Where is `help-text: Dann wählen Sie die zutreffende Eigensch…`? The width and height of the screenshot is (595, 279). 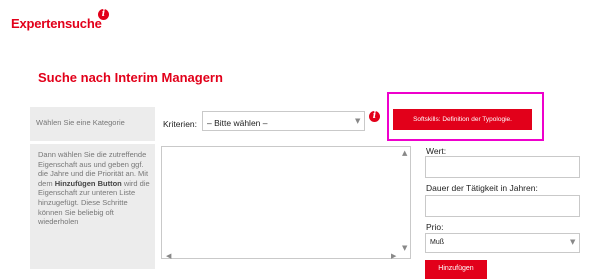
help-text: Dann wählen Sie die zutreffende Eigensch… is located at coordinates (94, 188).